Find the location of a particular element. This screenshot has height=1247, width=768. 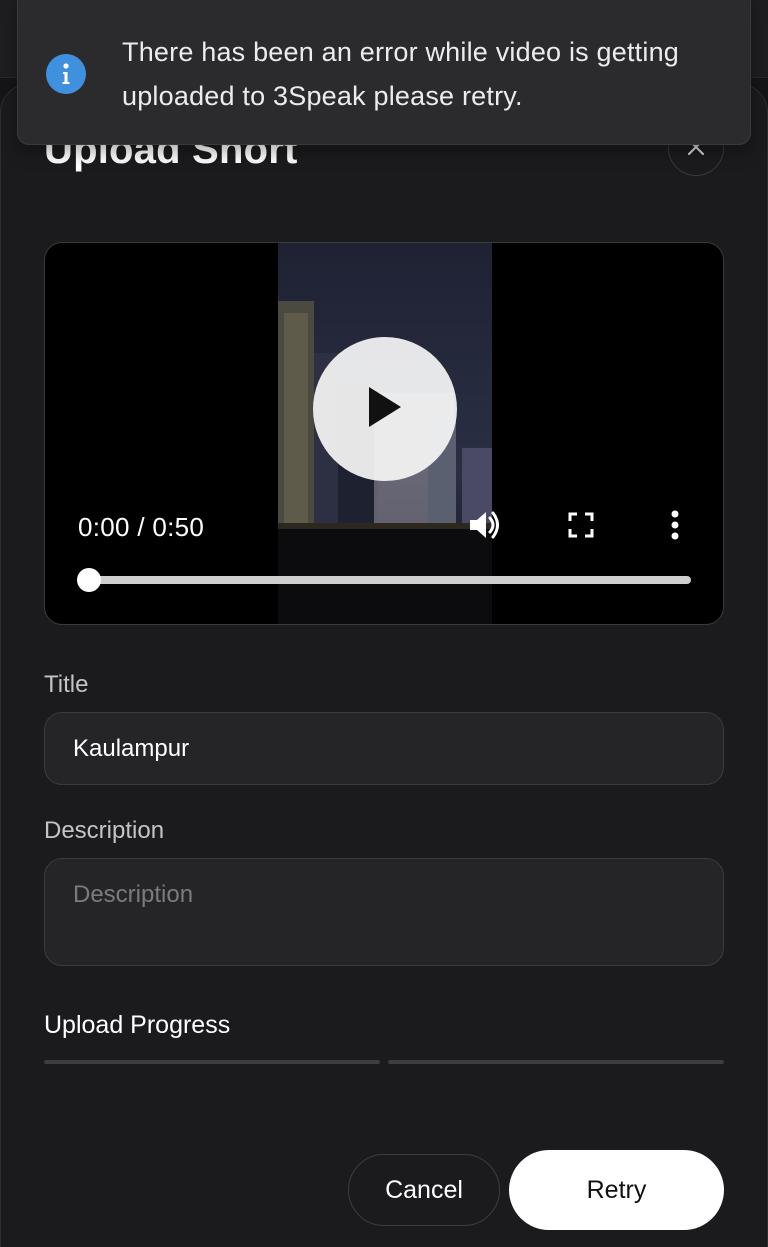

volume-icon is located at coordinates (485, 527).